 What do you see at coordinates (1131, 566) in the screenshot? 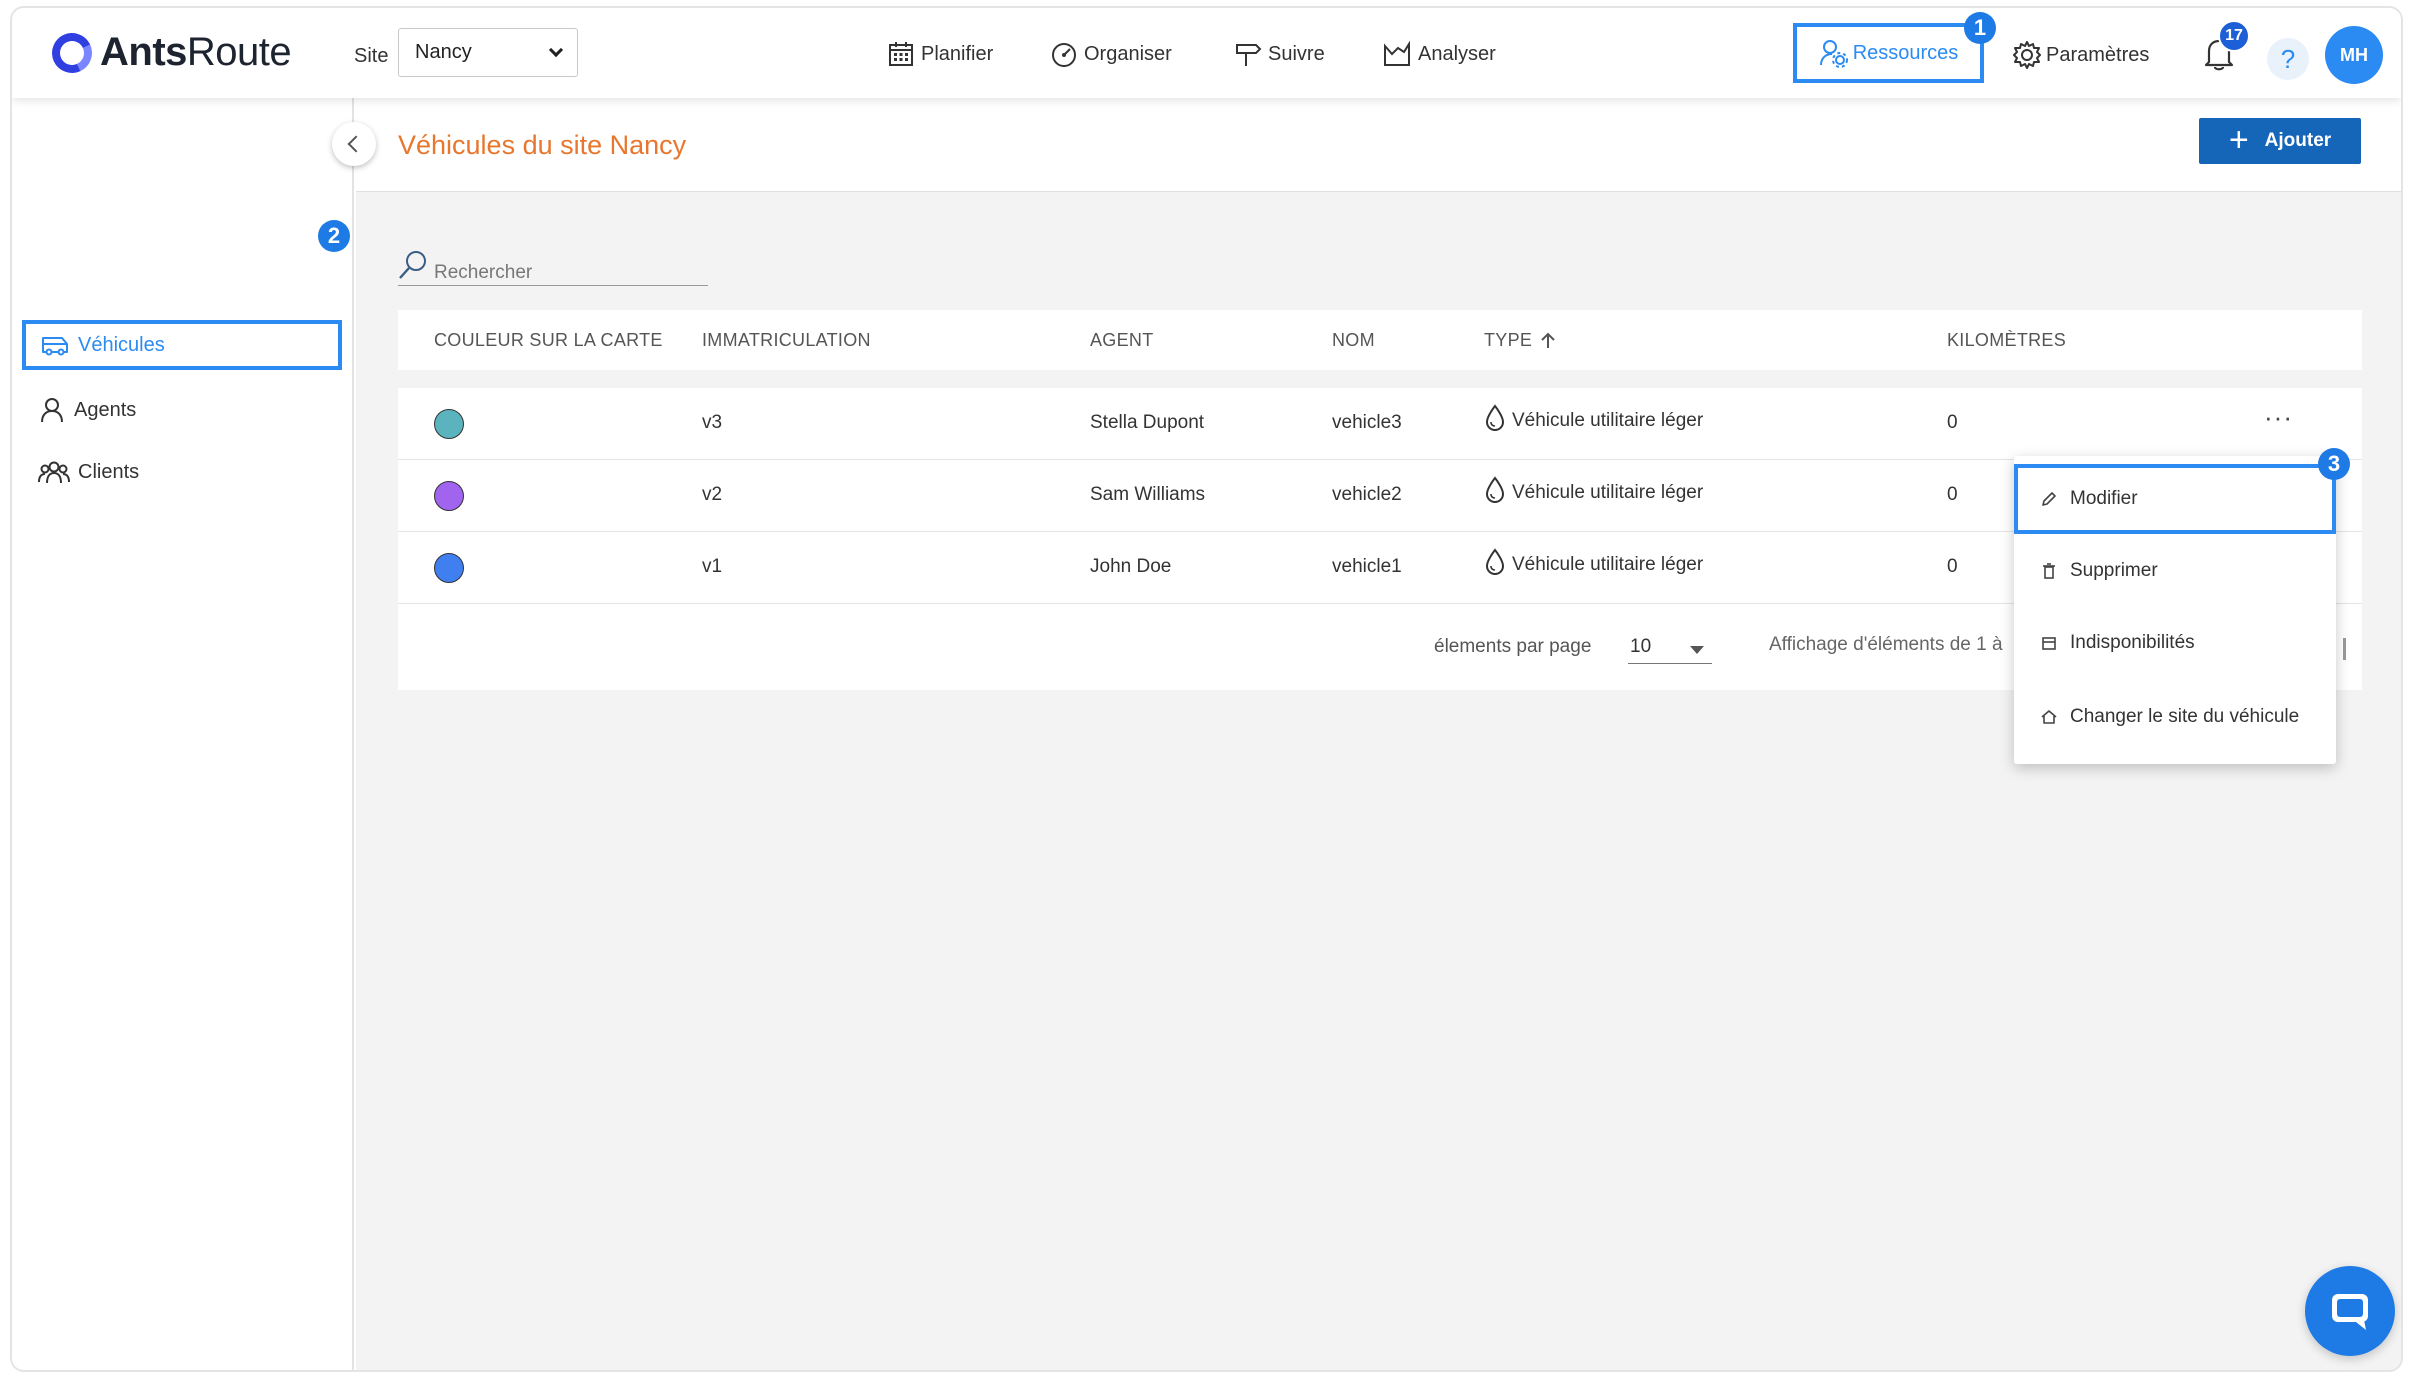
I see `cell-agent: John Doe` at bounding box center [1131, 566].